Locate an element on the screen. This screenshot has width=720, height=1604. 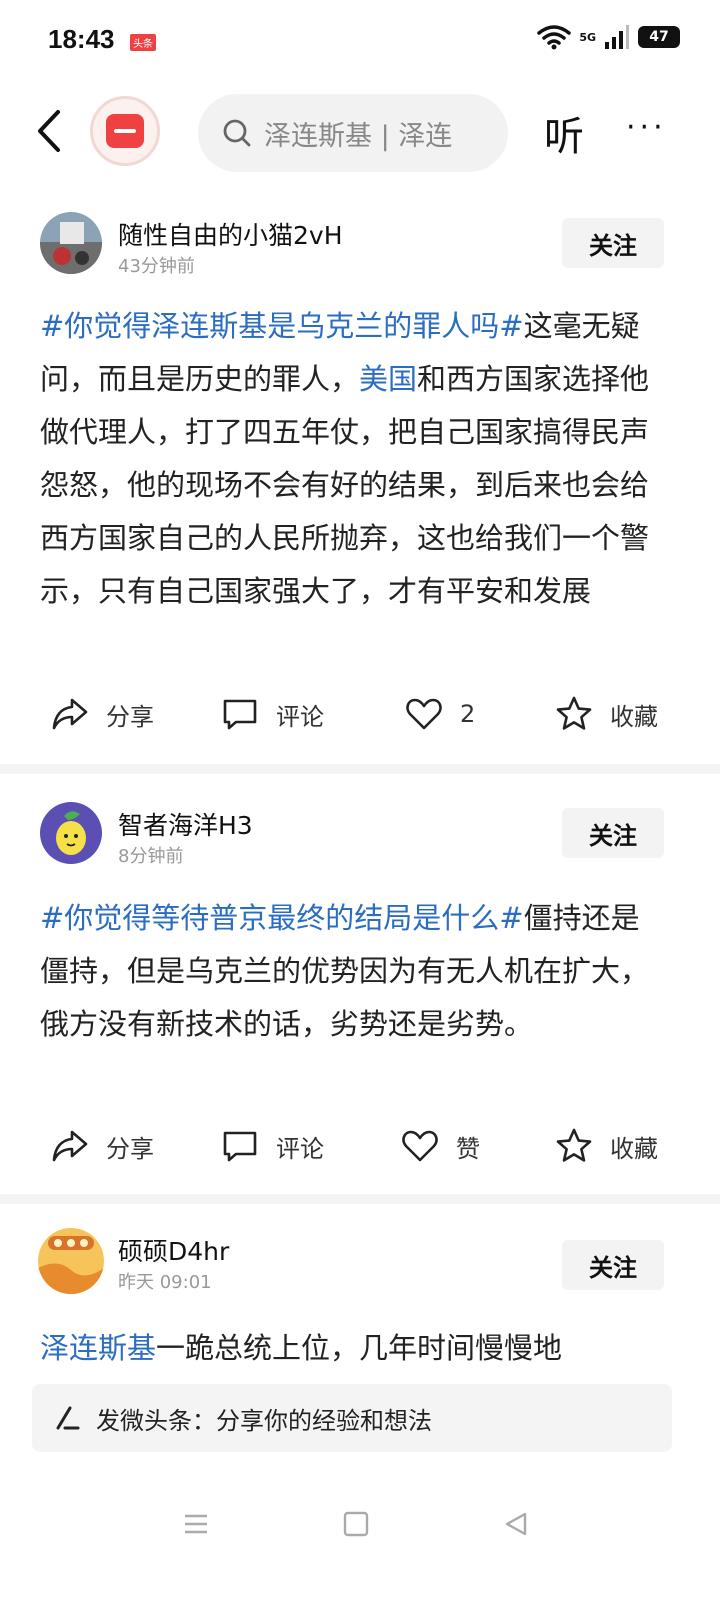
compose-placeholder: 发微头条：分享你的经验和想法 is located at coordinates (264, 1420).